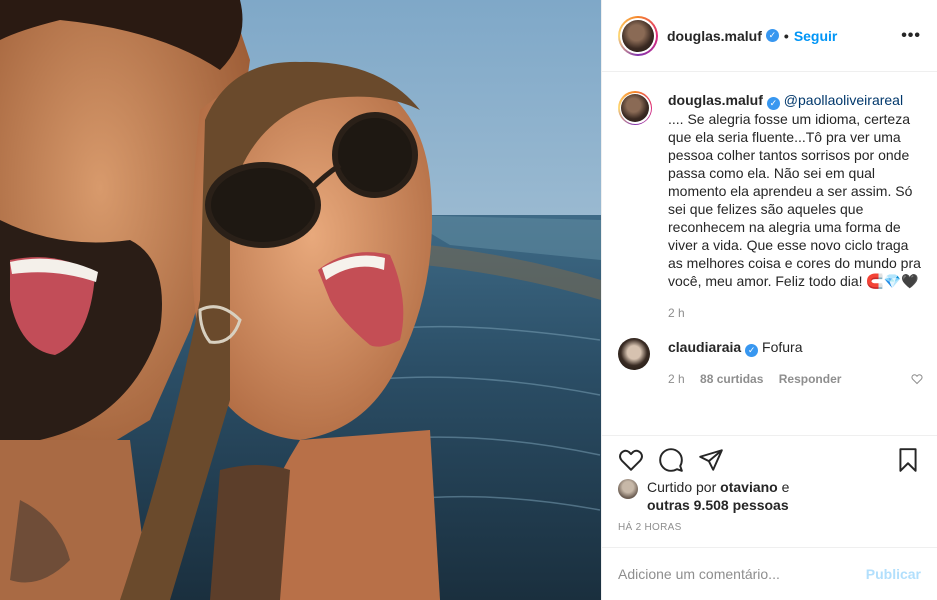 The image size is (937, 600). What do you see at coordinates (715, 100) in the screenshot?
I see `caption-username: douglas.maluf` at bounding box center [715, 100].